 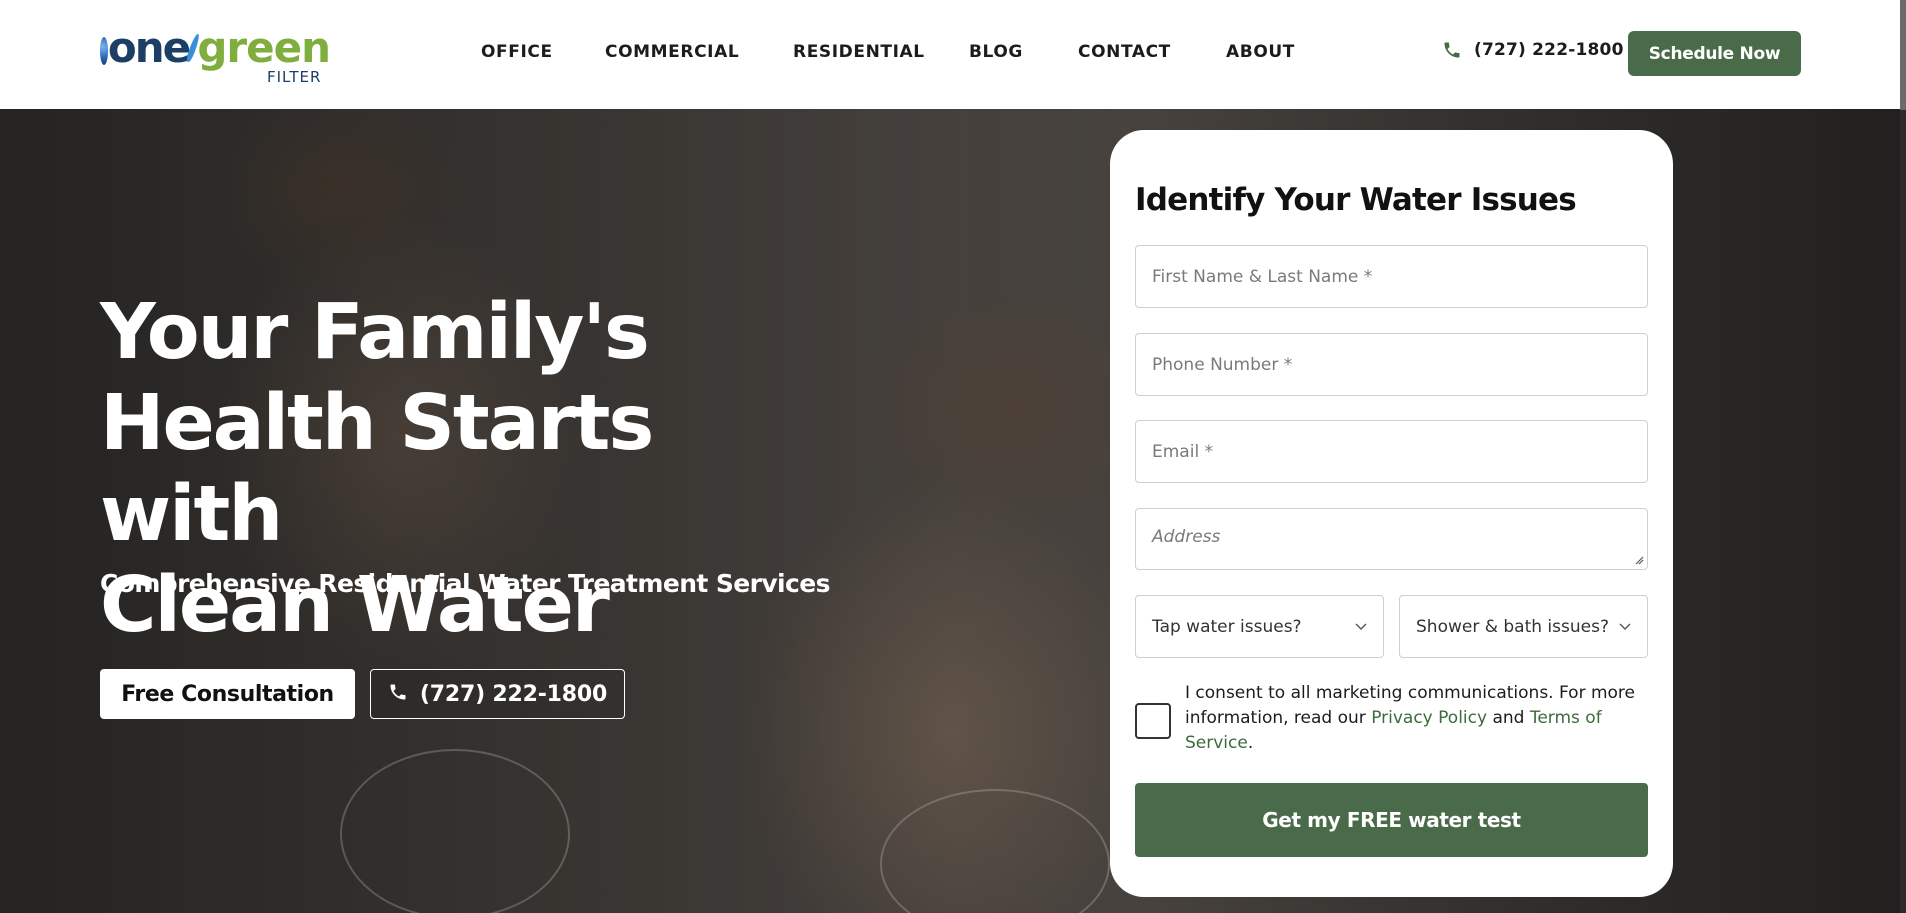 I want to click on hero-phone-button: (727) 222-1800, so click(x=497, y=694).